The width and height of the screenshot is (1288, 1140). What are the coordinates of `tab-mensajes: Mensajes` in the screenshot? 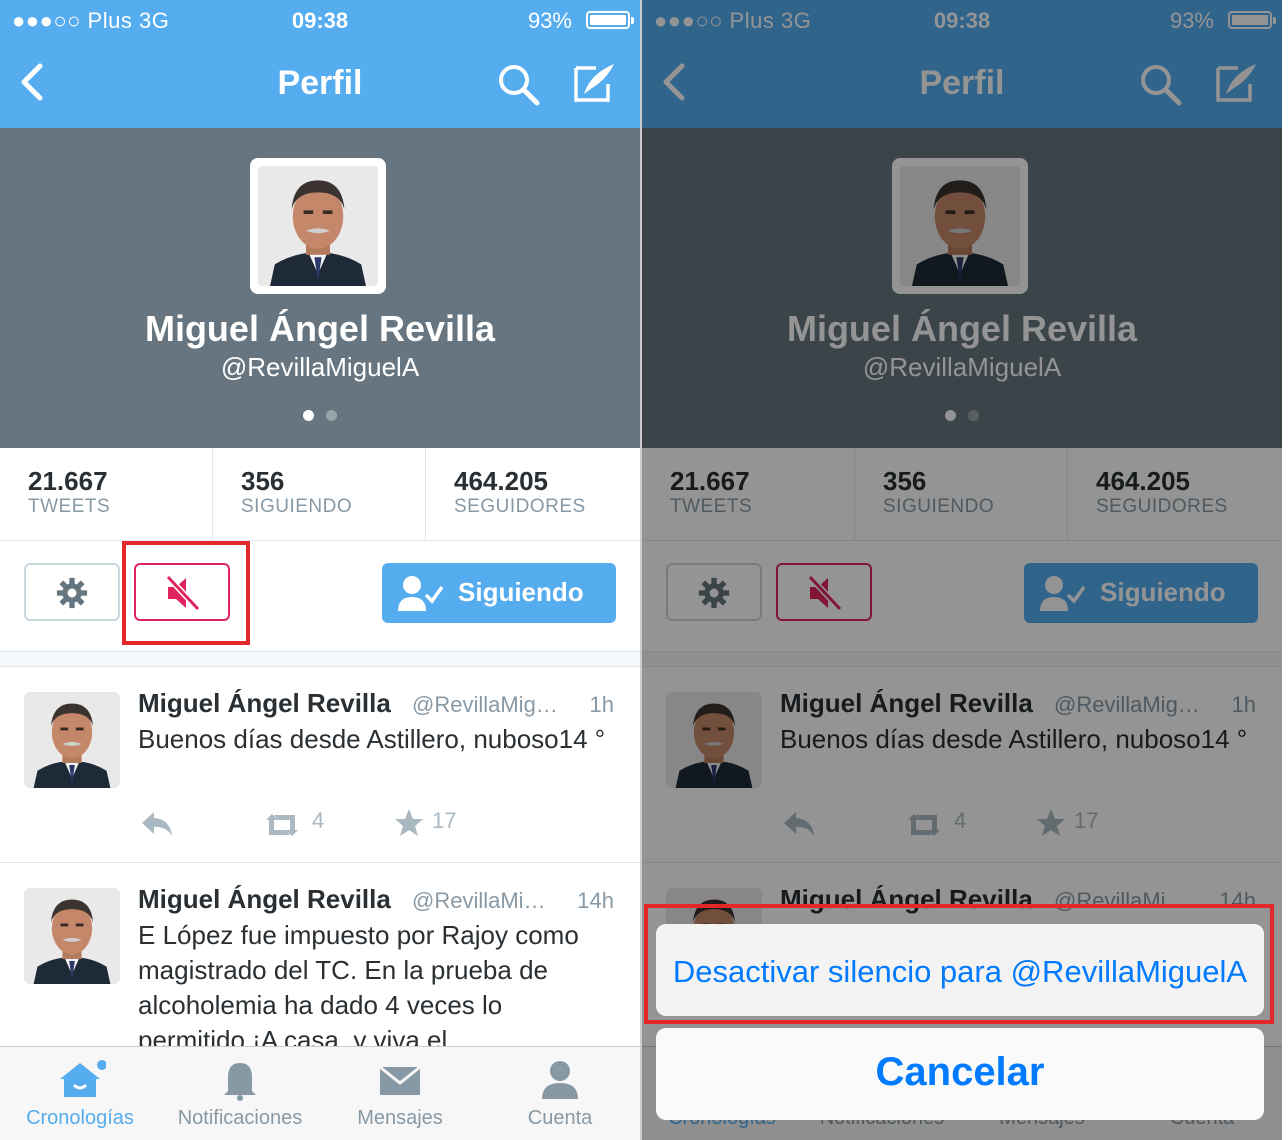 It's located at (400, 1093).